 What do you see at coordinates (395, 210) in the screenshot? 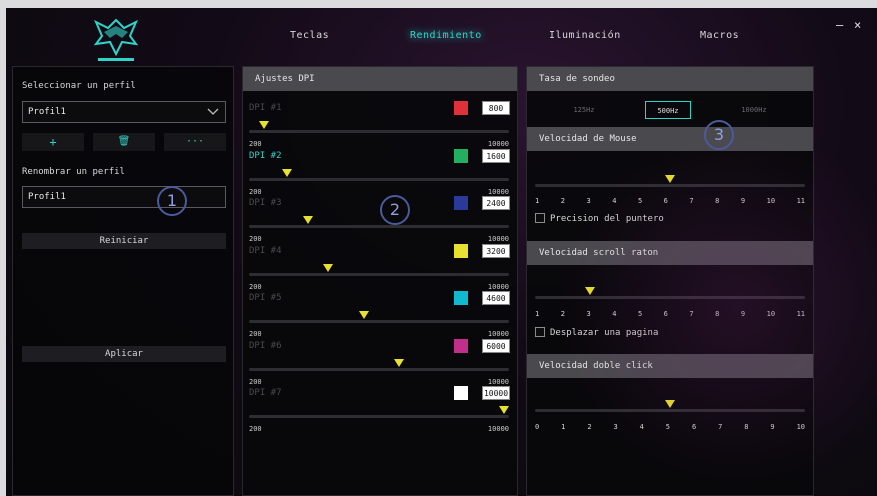
I see `annotation-marker-2: 2` at bounding box center [395, 210].